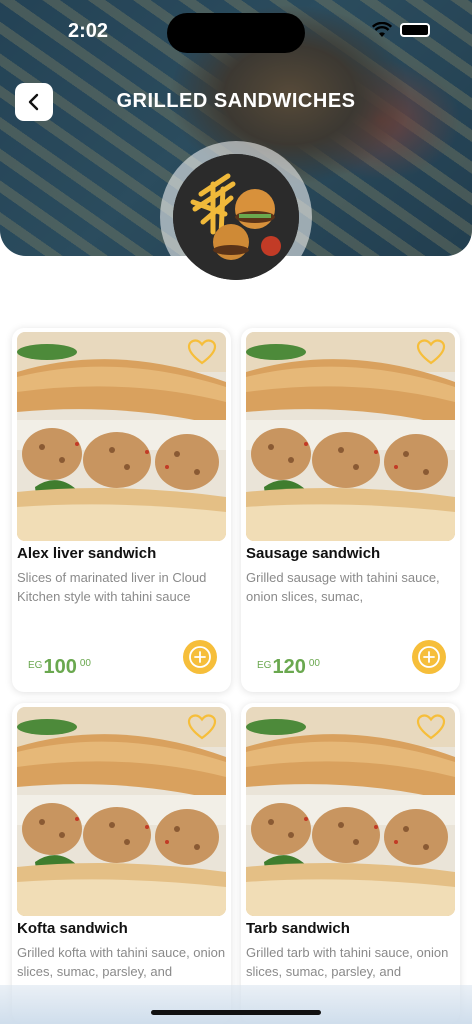  Describe the element at coordinates (382, 29) in the screenshot. I see `wifi-icon` at that location.